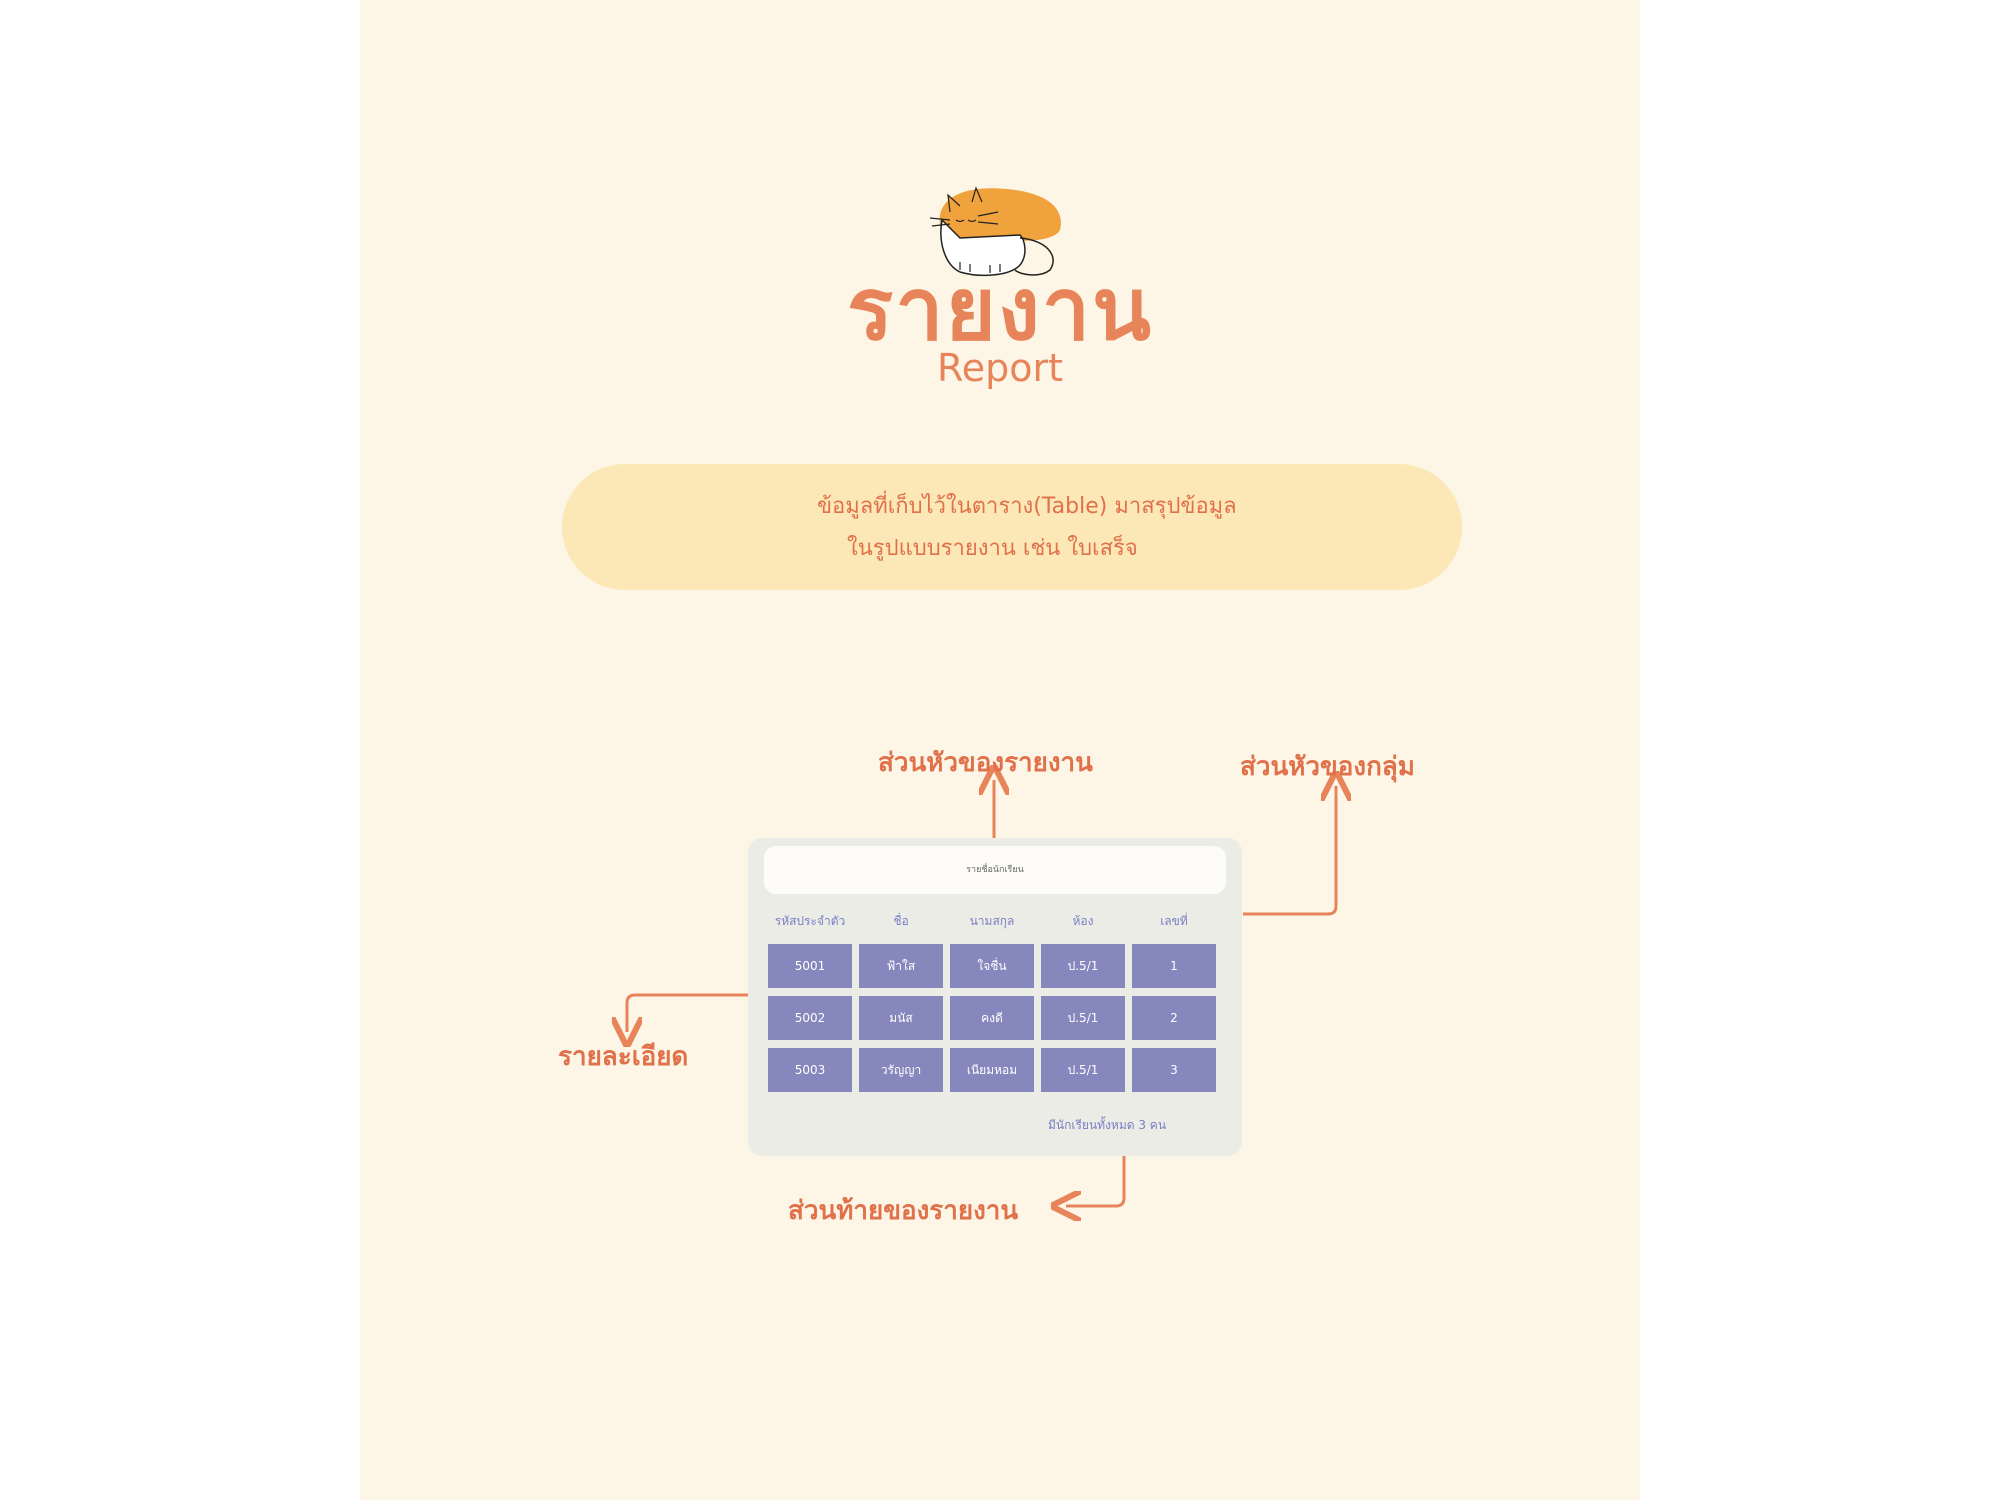 This screenshot has height=1500, width=2000. What do you see at coordinates (995, 870) in the screenshot?
I see `report-header-bar: รายชื่อนักเรียน` at bounding box center [995, 870].